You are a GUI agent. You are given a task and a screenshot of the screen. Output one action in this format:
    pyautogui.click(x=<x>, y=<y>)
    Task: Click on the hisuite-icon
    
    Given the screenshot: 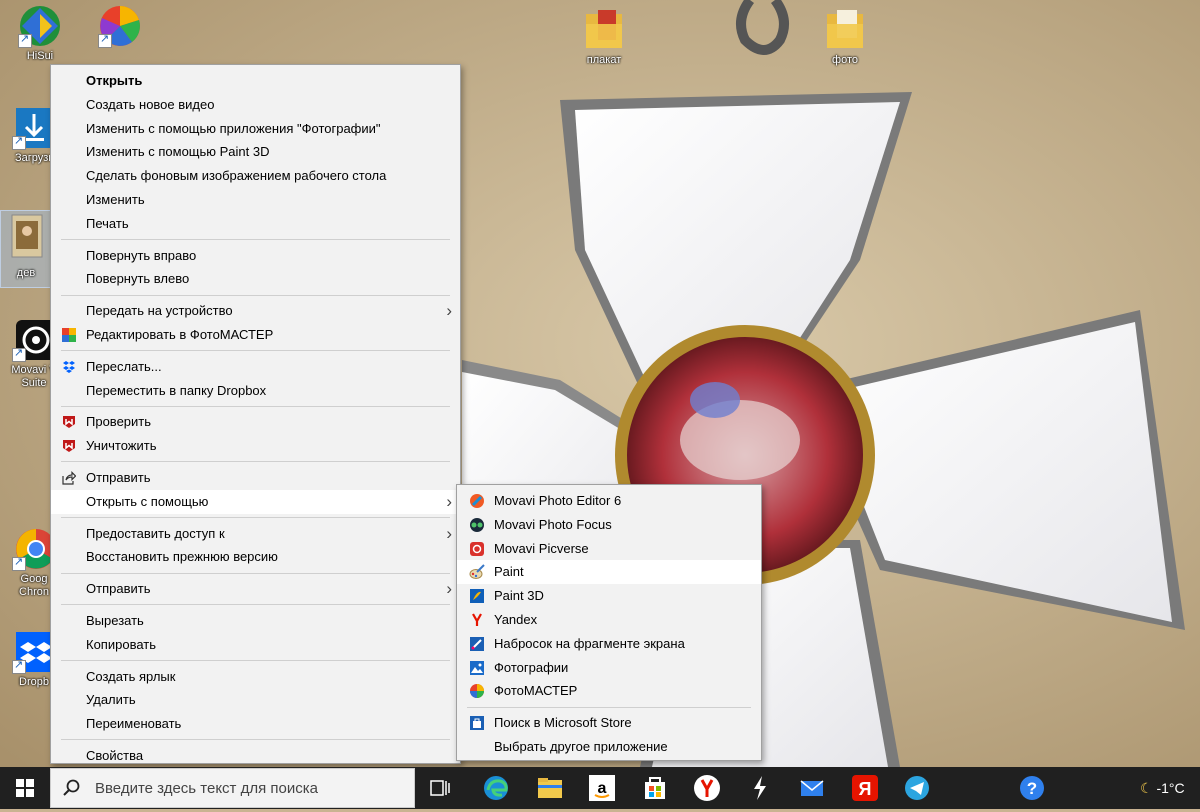 What is the action you would take?
    pyautogui.click(x=40, y=26)
    